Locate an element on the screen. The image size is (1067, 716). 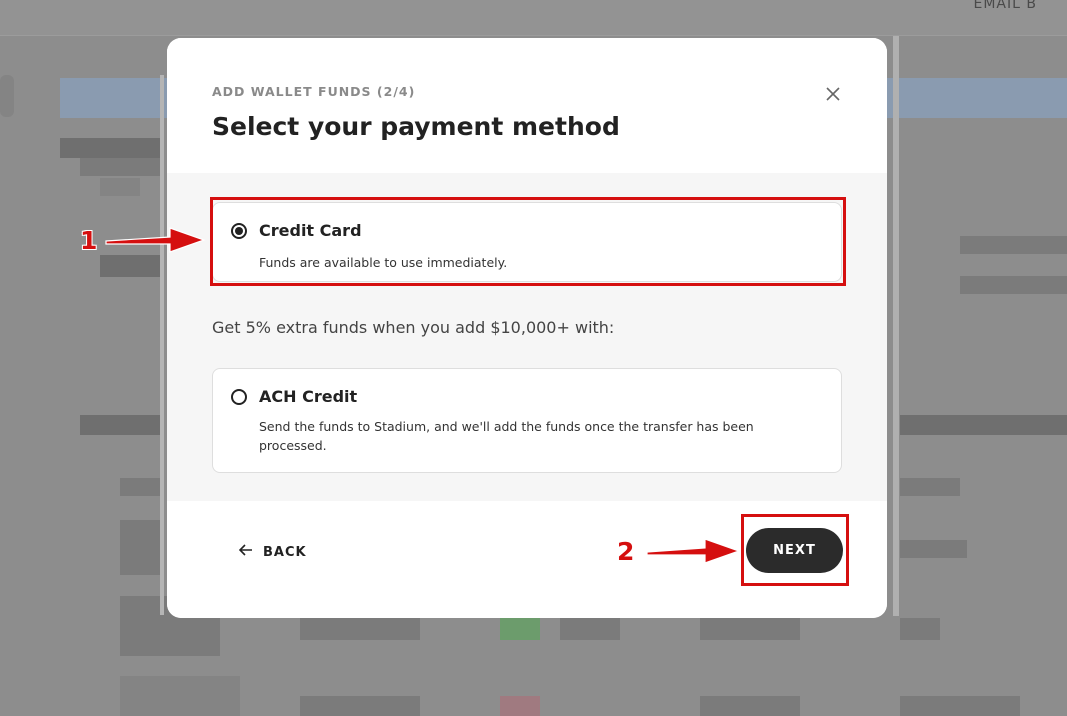
arrow-left-icon is located at coordinates (245, 552).